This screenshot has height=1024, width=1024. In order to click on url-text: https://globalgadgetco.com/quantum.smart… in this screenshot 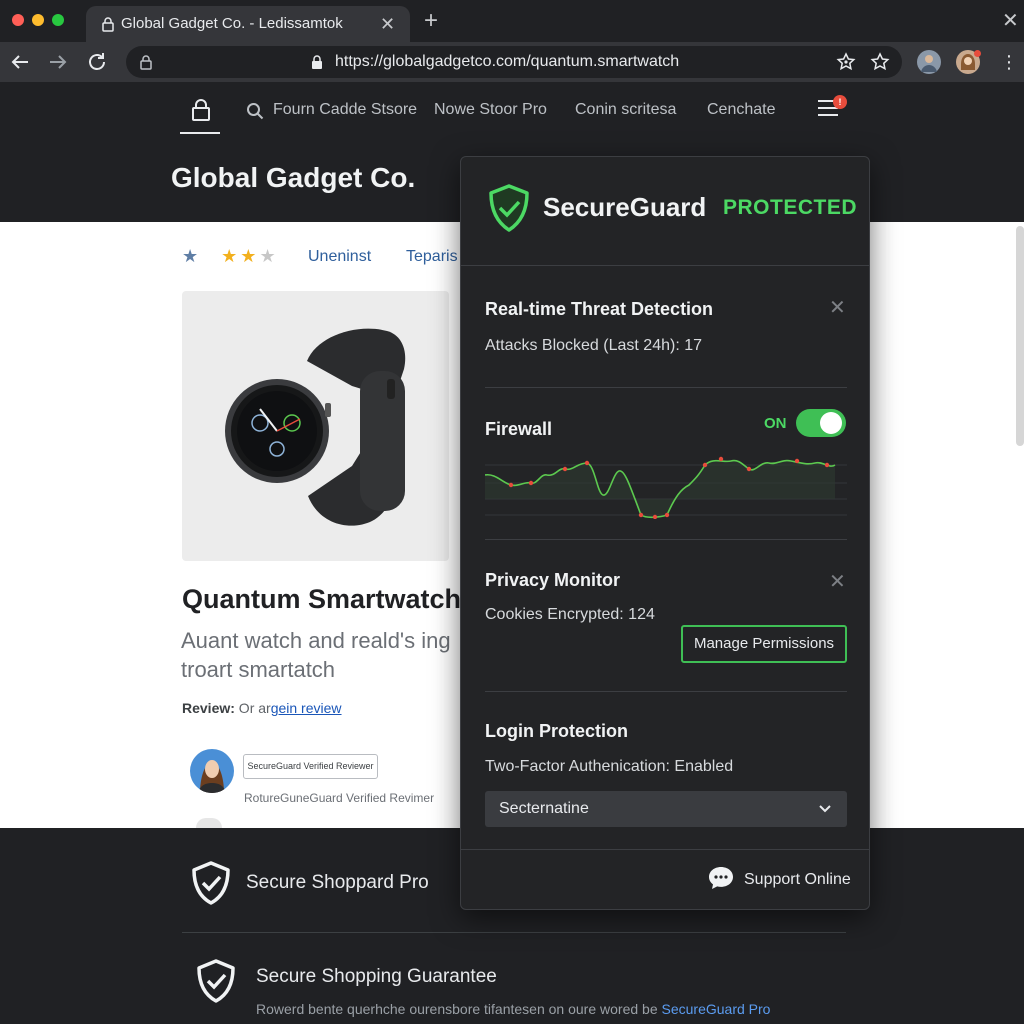, I will do `click(507, 61)`.